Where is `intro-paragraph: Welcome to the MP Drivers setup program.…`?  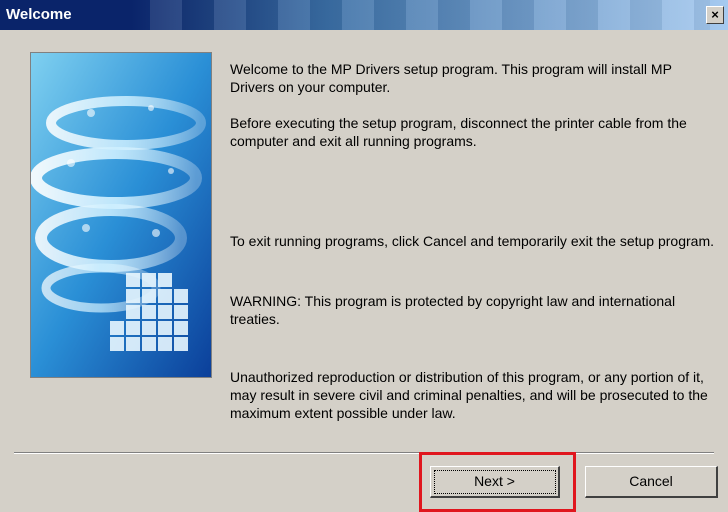 intro-paragraph: Welcome to the MP Drivers setup program.… is located at coordinates (451, 78).